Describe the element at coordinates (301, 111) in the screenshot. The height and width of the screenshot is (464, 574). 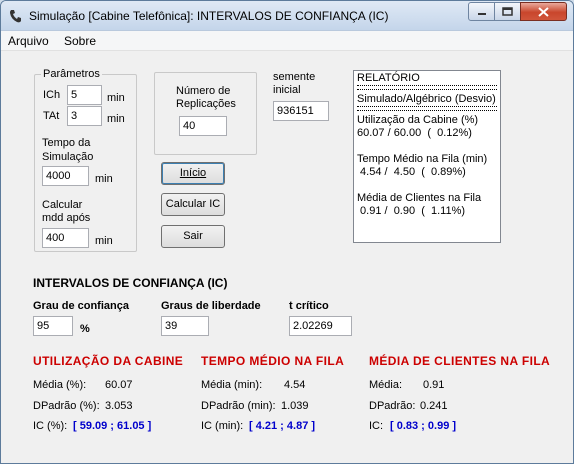
I see `semente-input` at that location.